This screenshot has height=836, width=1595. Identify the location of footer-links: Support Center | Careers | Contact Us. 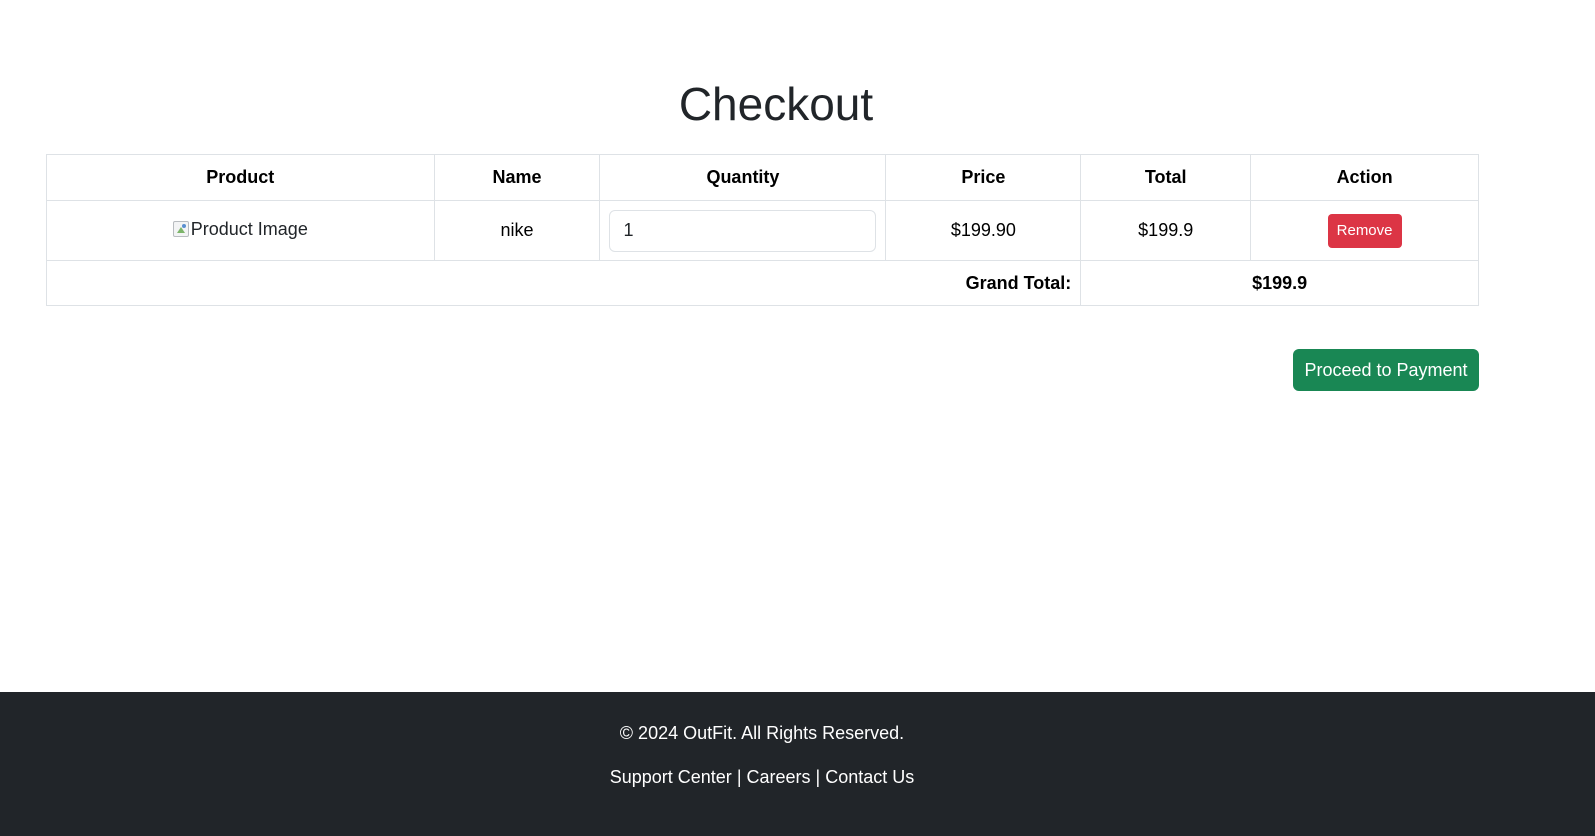
(762, 777).